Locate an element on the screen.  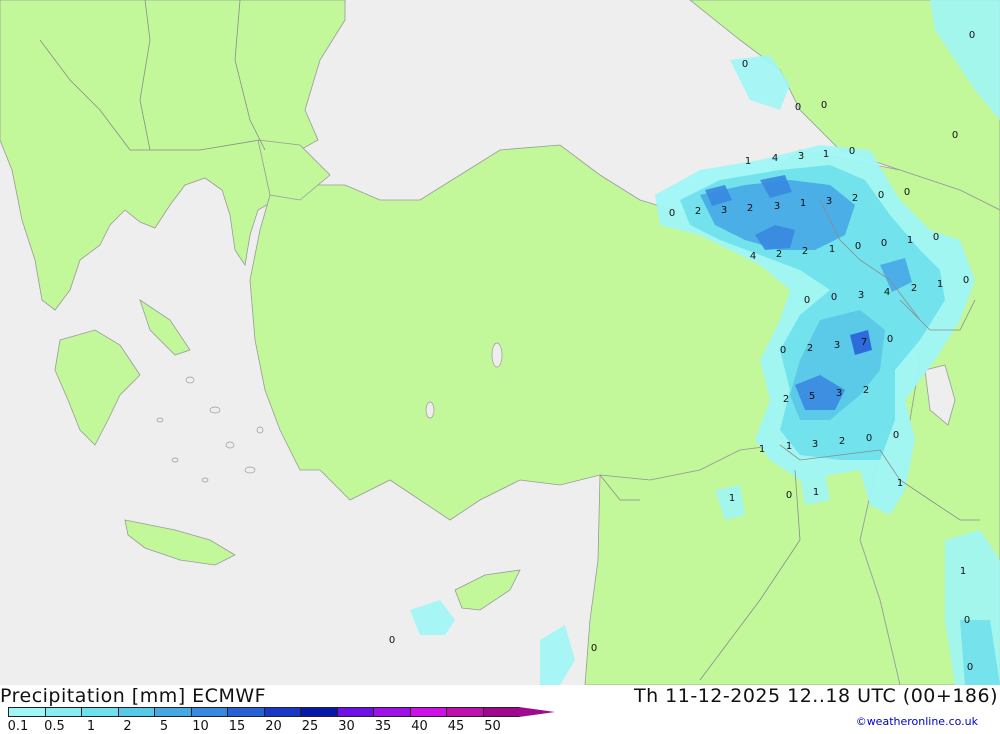
station-value: 5 is located at coordinates (812, 396).